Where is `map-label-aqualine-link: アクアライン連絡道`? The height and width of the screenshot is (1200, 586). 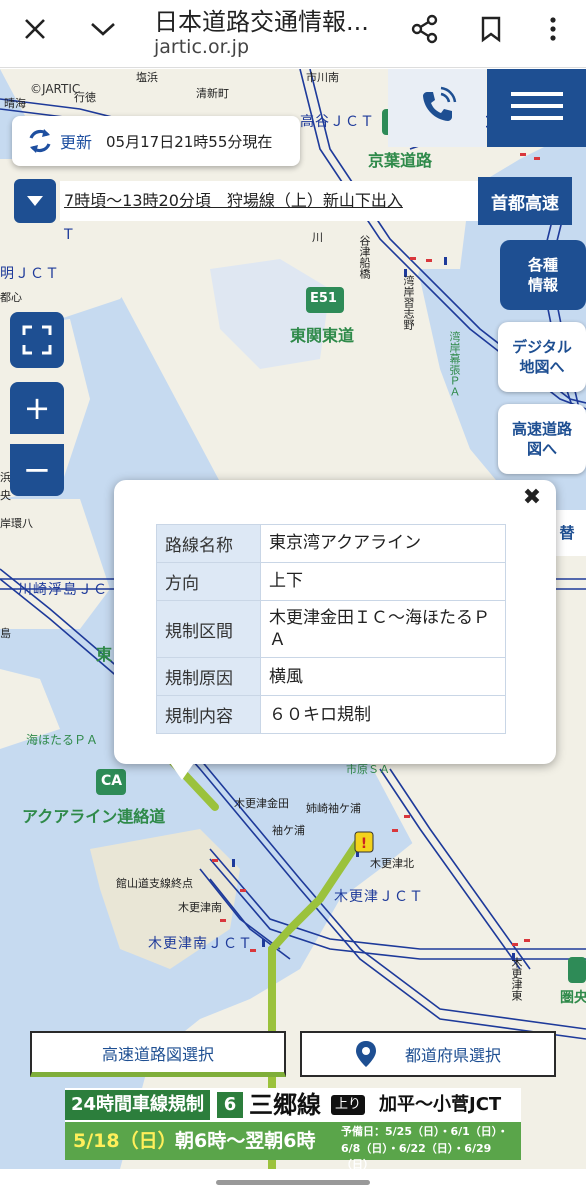 map-label-aqualine-link: アクアライン連絡道 is located at coordinates (94, 816).